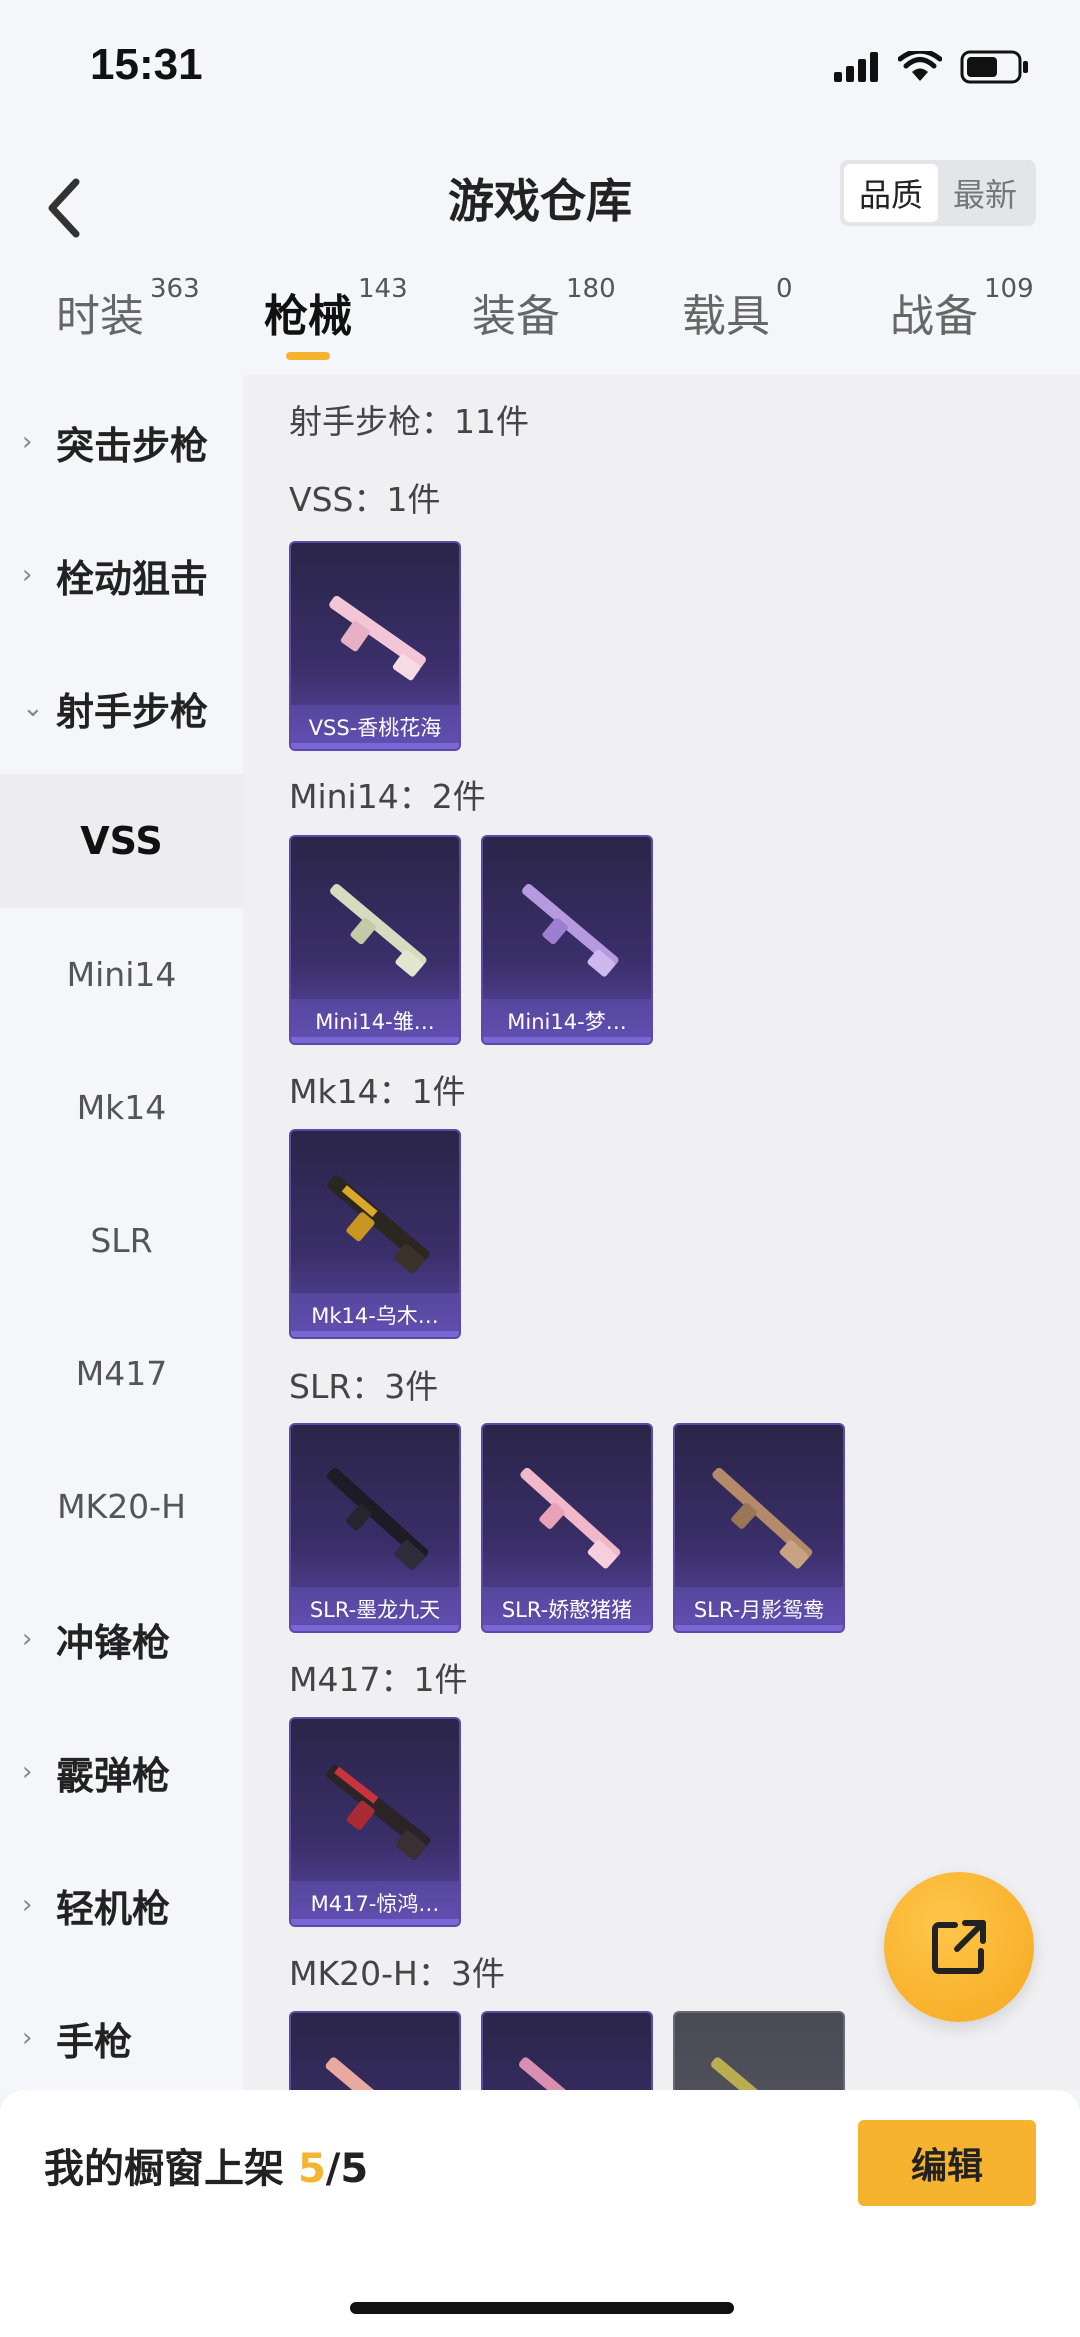  I want to click on section-label-mk14: Mk14：1件, so click(377, 1091).